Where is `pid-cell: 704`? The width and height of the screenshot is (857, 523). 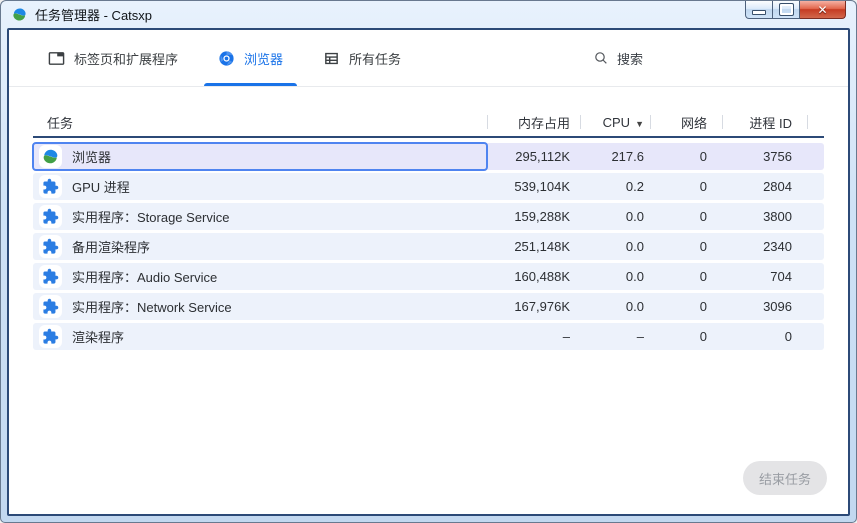
pid-cell: 704 is located at coordinates (781, 276).